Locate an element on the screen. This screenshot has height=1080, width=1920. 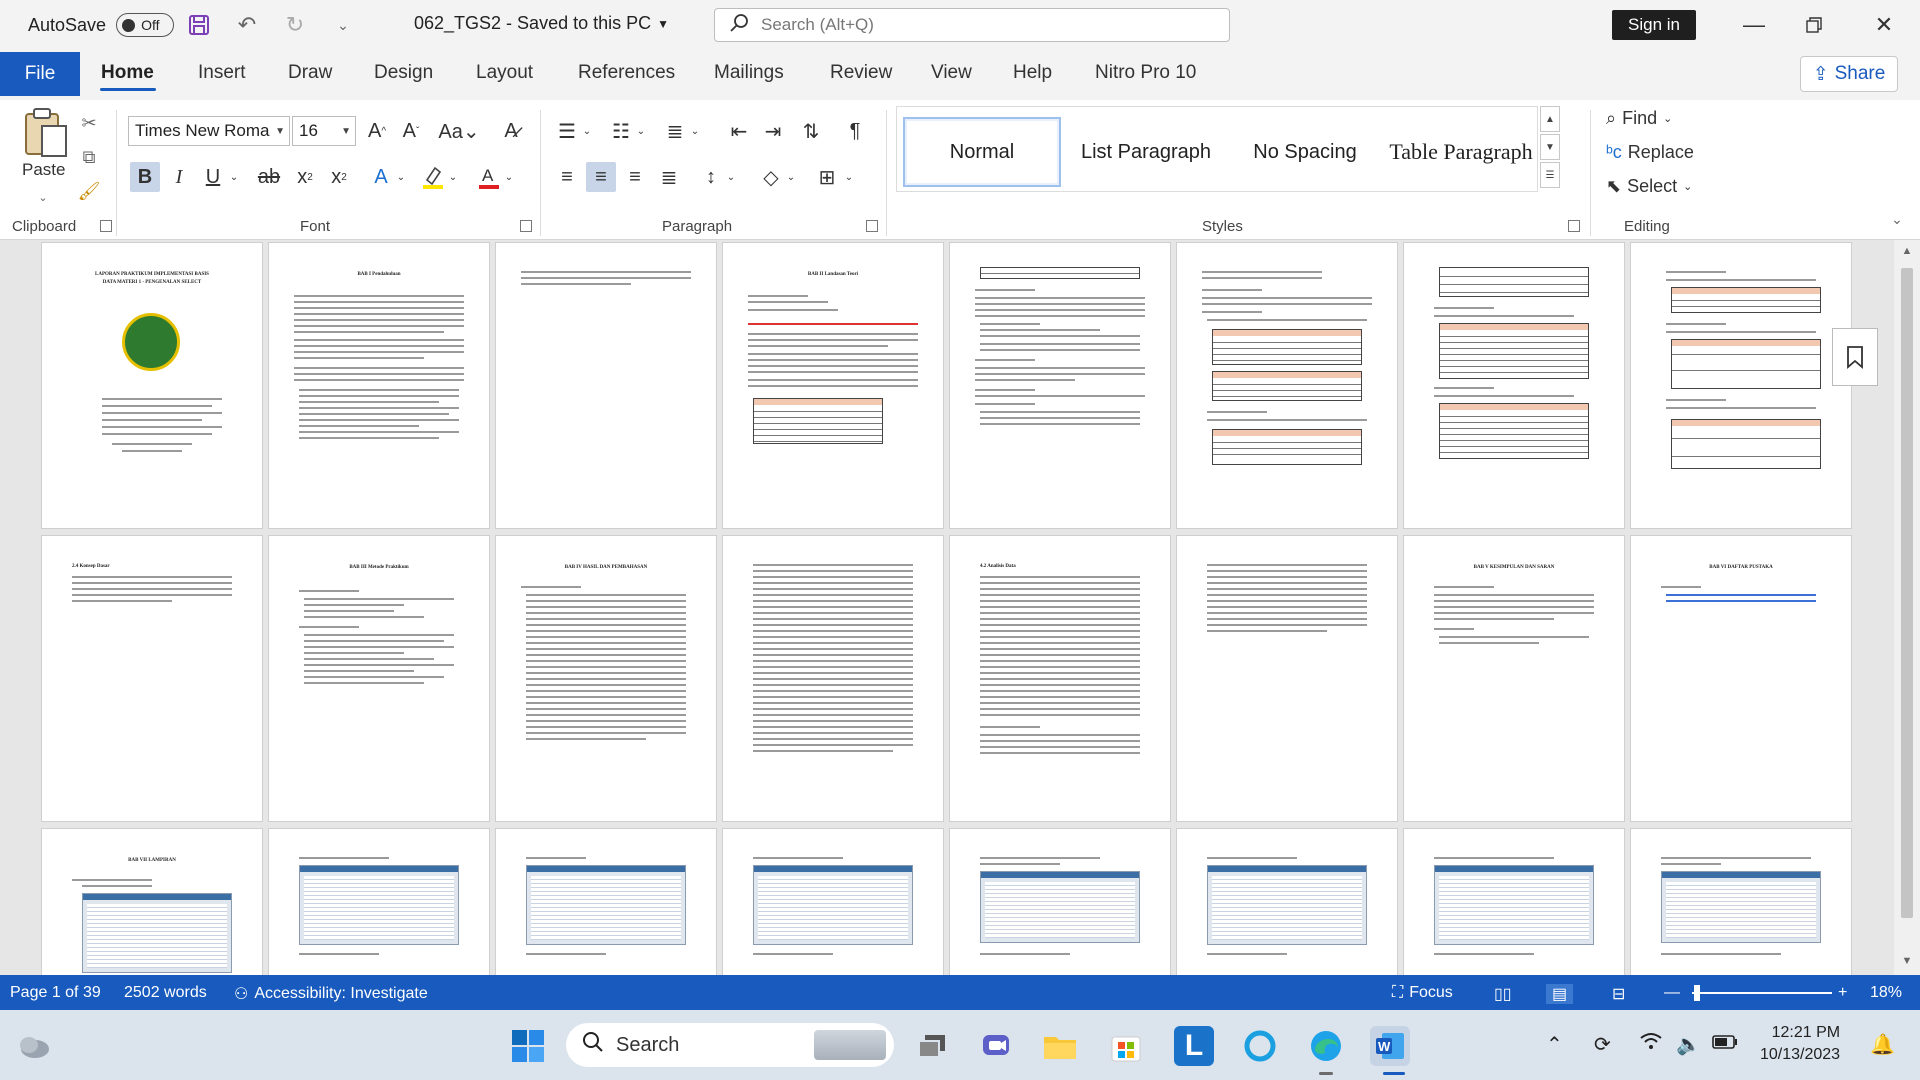
bullets-dropdown-icon: ⌄ is located at coordinates (587, 131).